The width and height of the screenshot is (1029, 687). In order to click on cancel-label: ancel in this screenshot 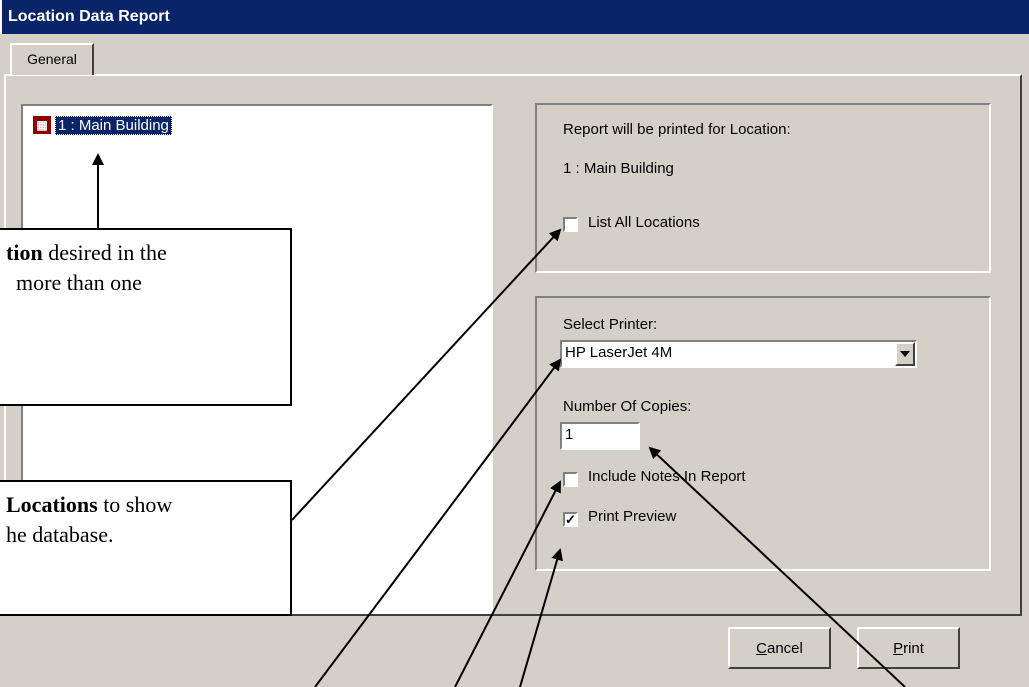, I will do `click(784, 648)`.